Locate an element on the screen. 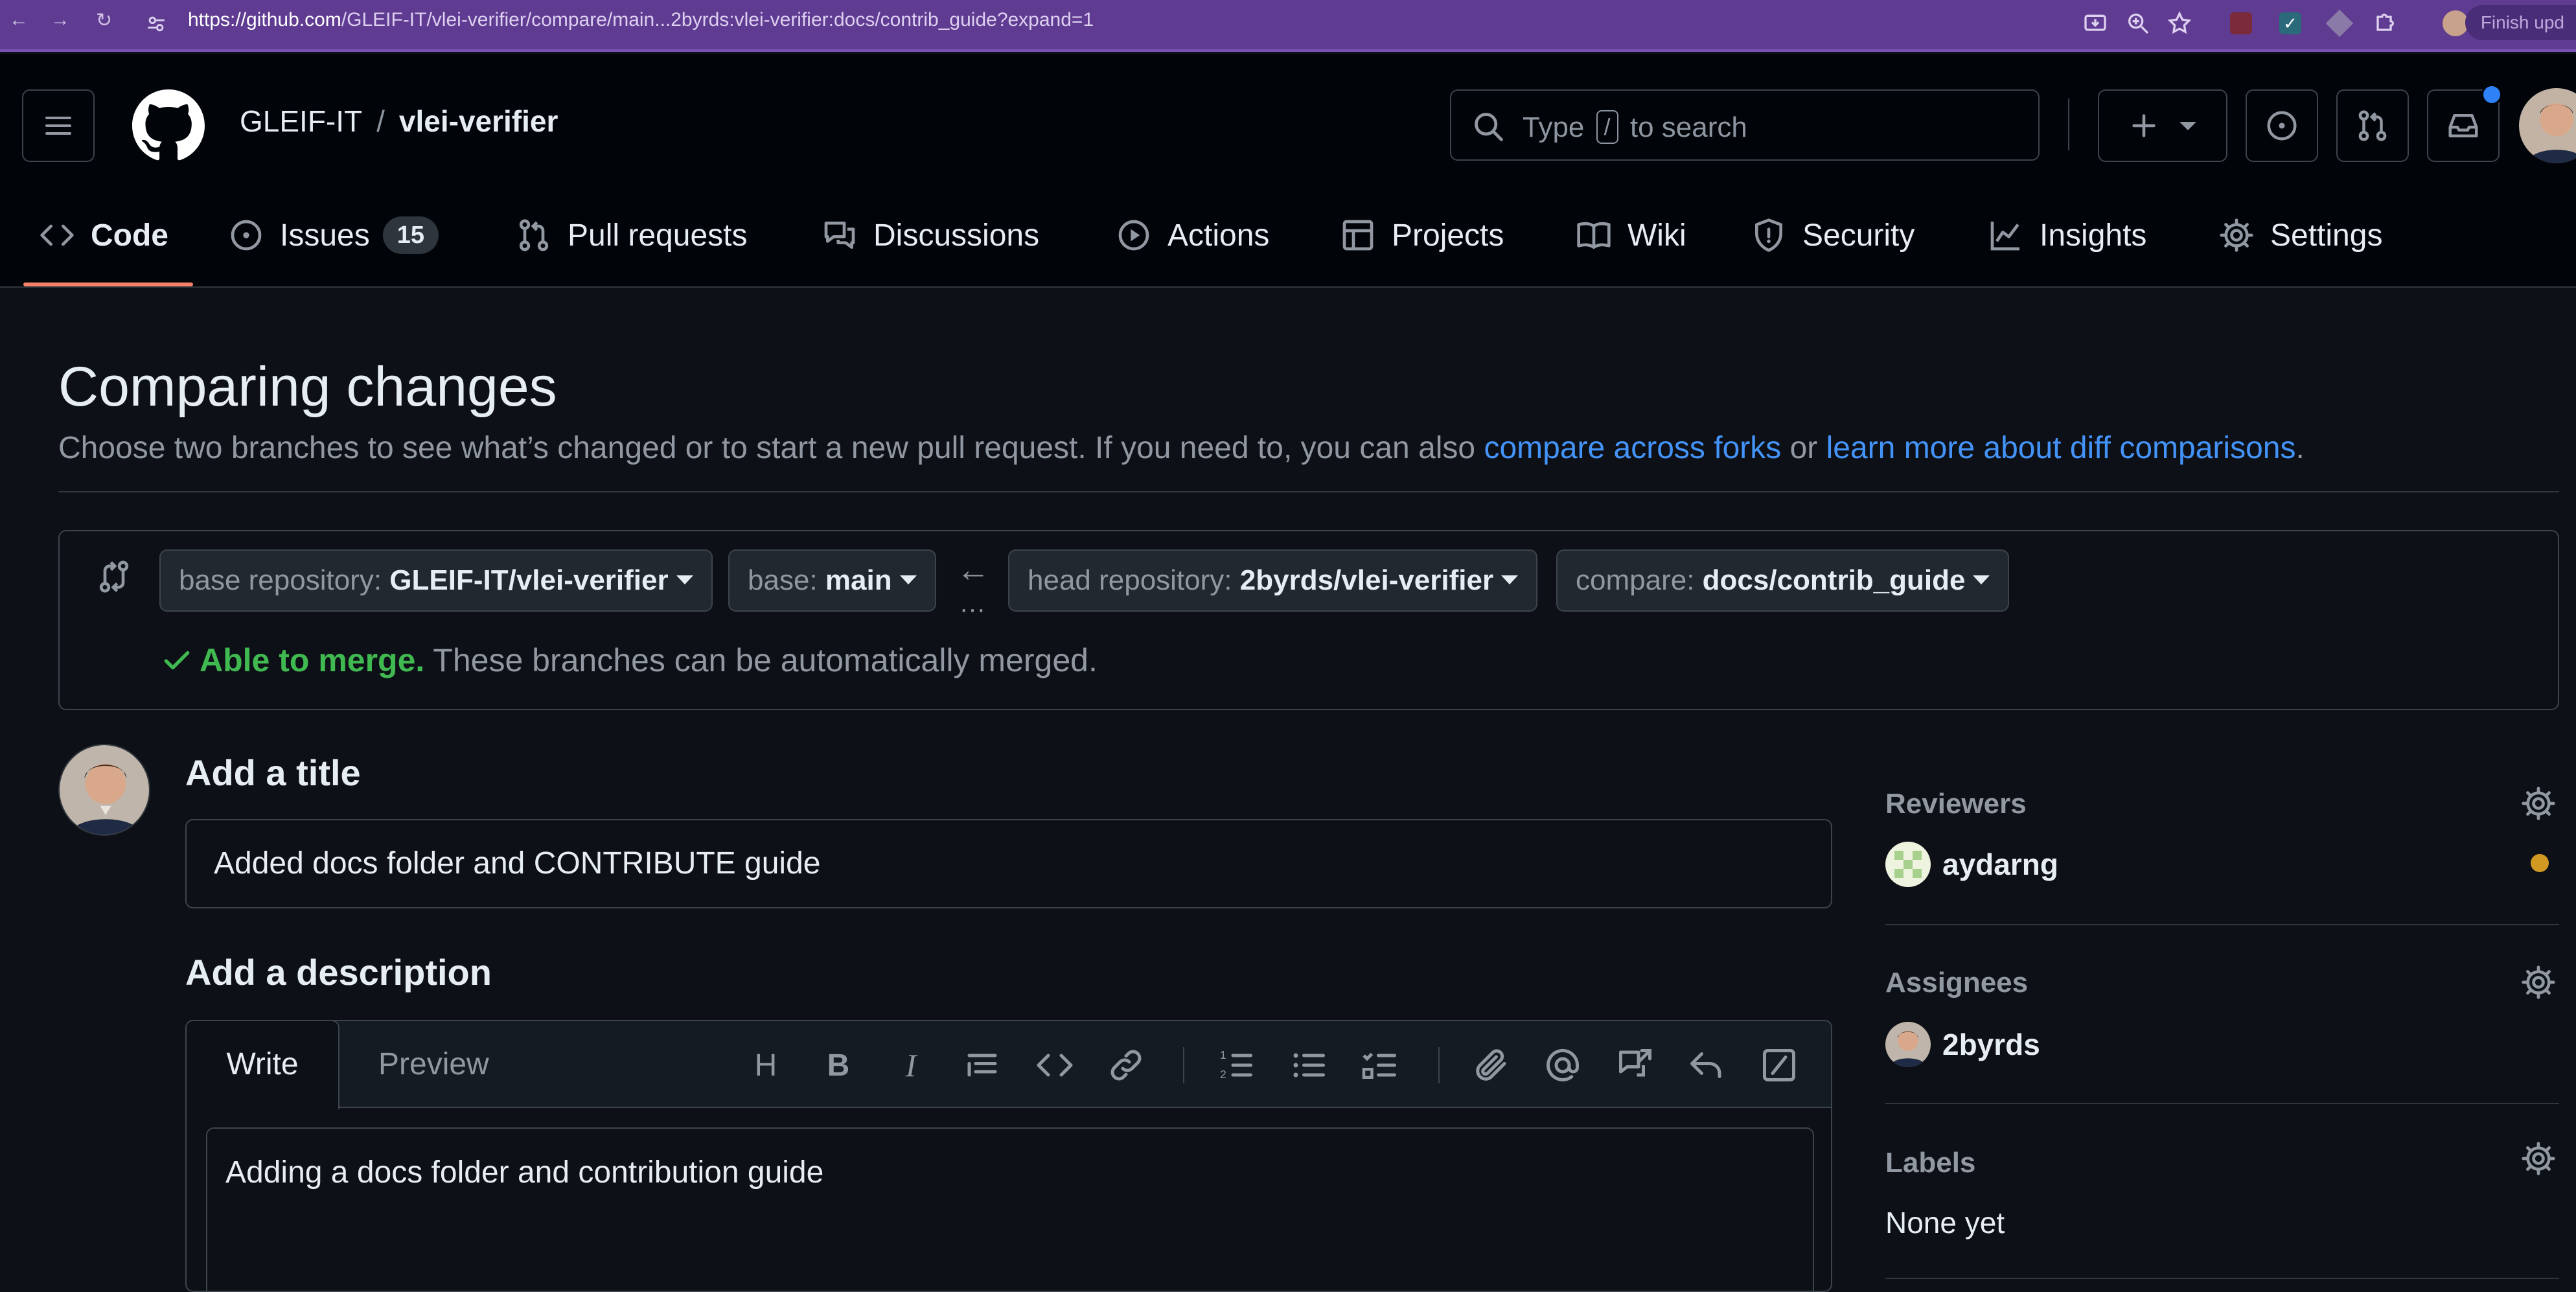  title-input: Added docs folder and CONTRIBUTE guide is located at coordinates (1008, 863).